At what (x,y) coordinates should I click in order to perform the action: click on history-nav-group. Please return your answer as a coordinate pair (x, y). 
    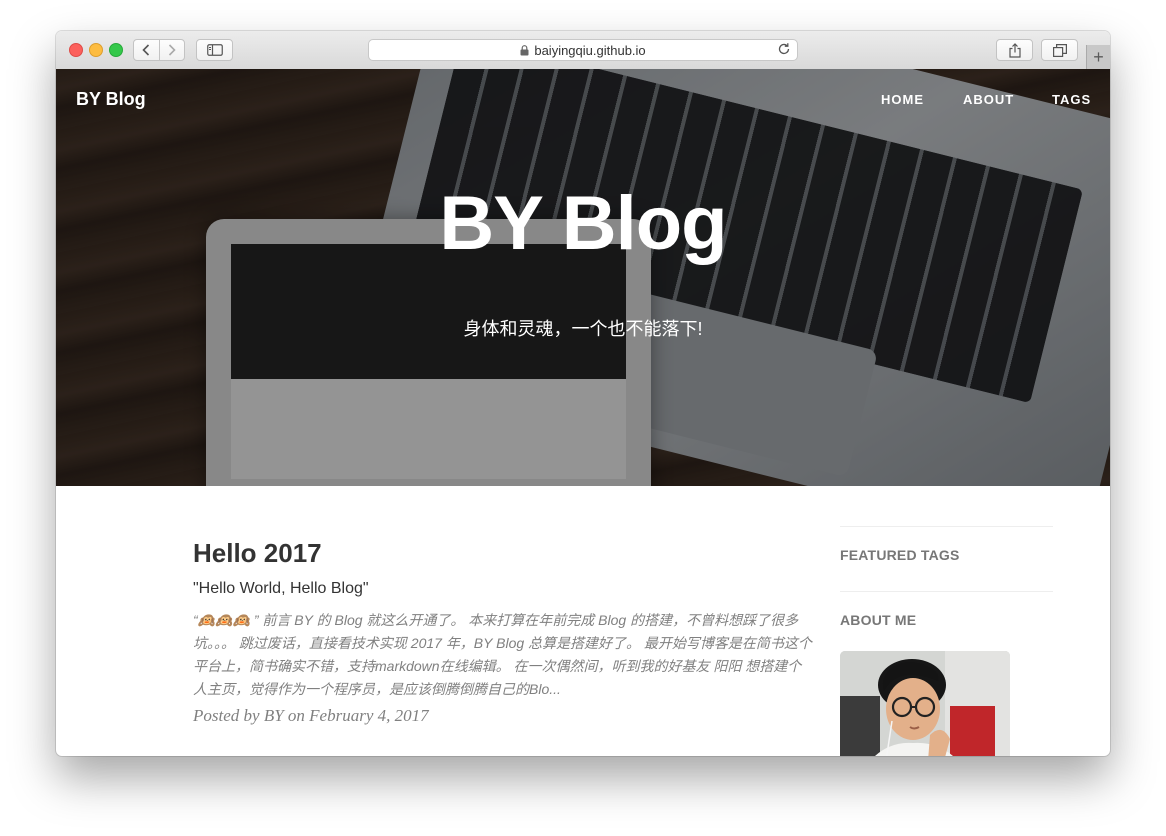
    Looking at the image, I should click on (159, 50).